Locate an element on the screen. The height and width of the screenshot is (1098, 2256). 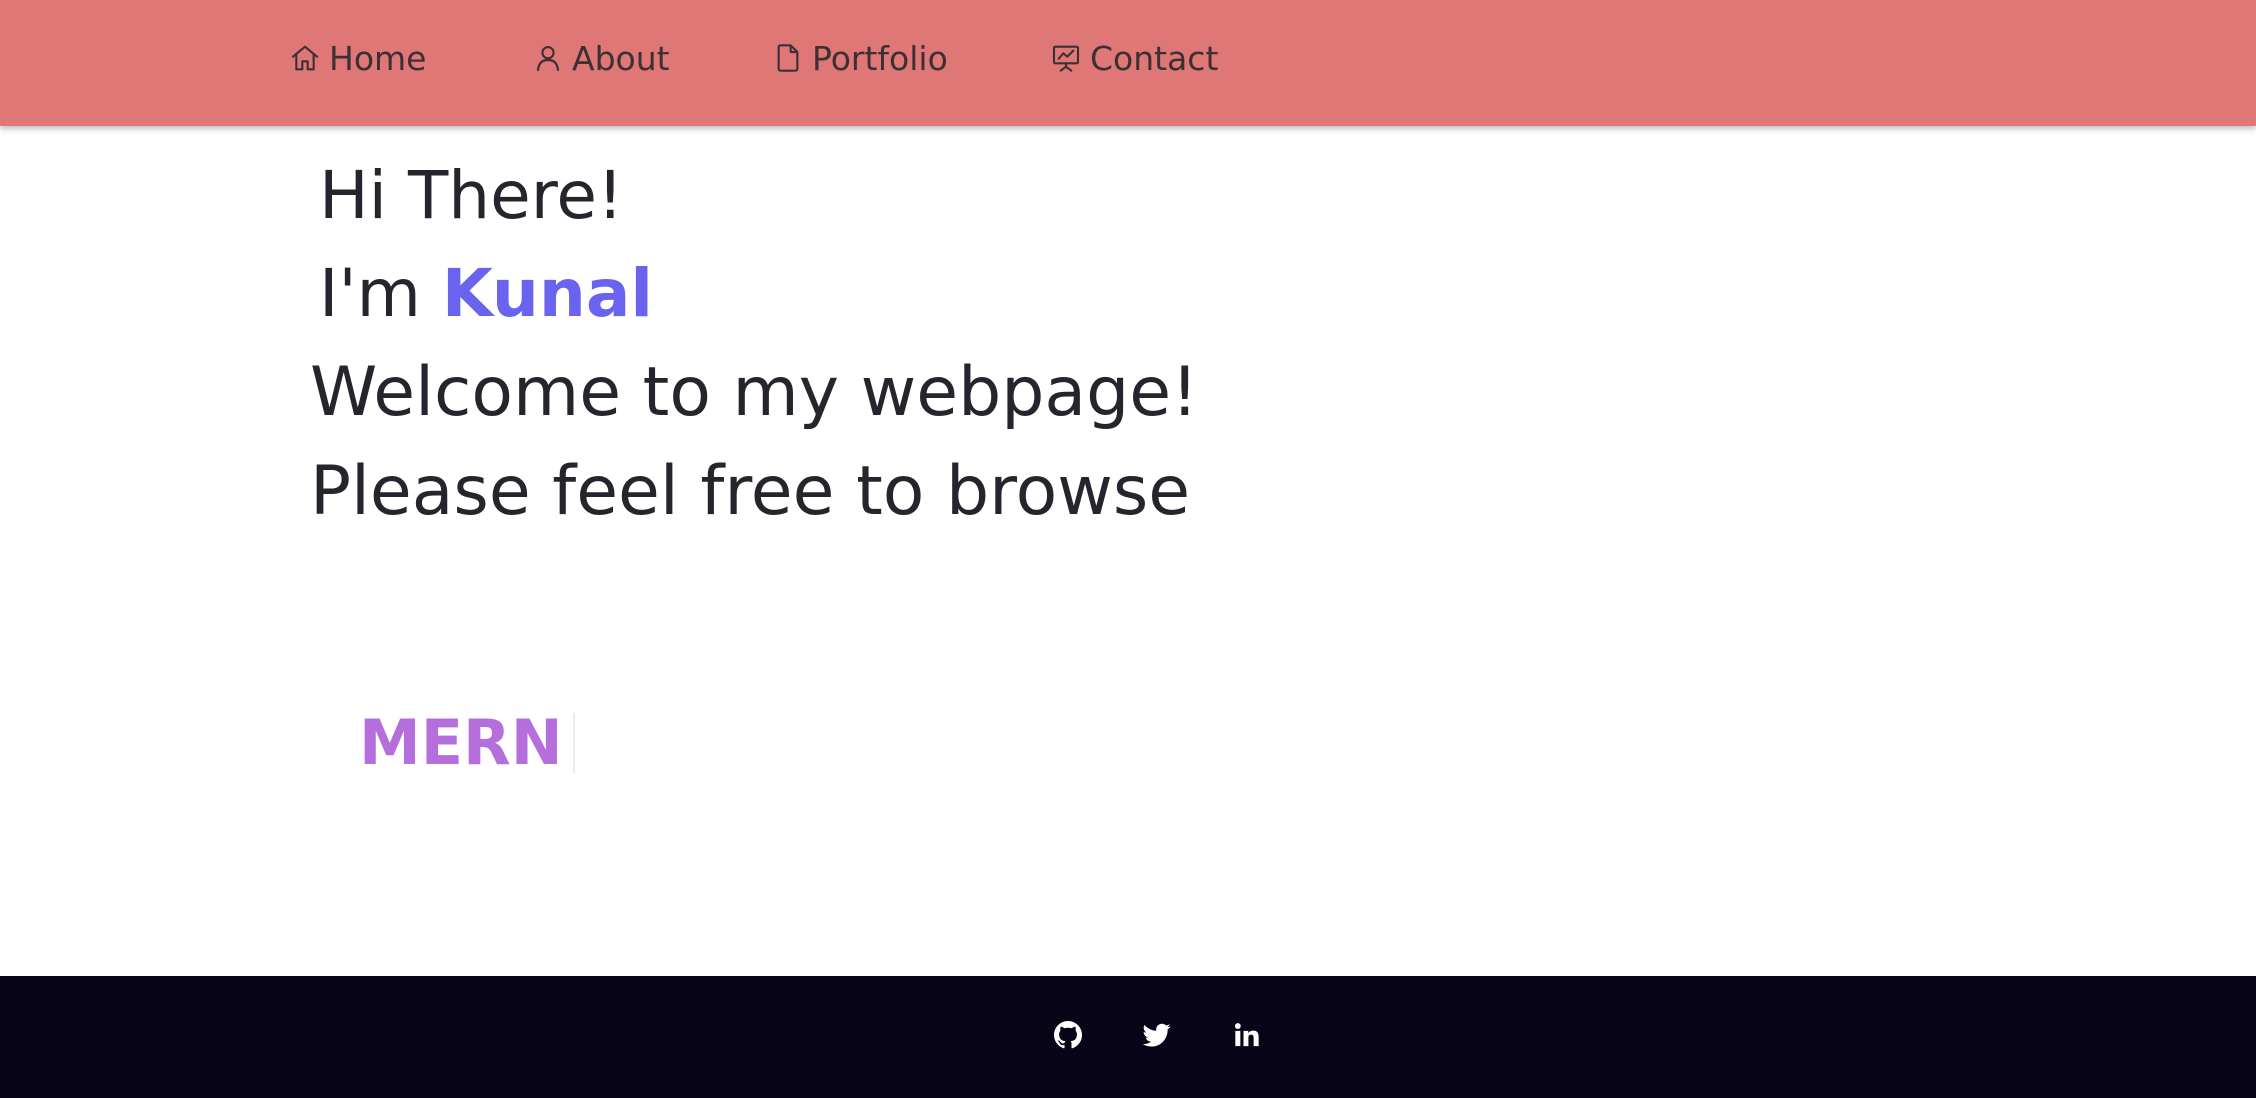
footer is located at coordinates (1128, 1037).